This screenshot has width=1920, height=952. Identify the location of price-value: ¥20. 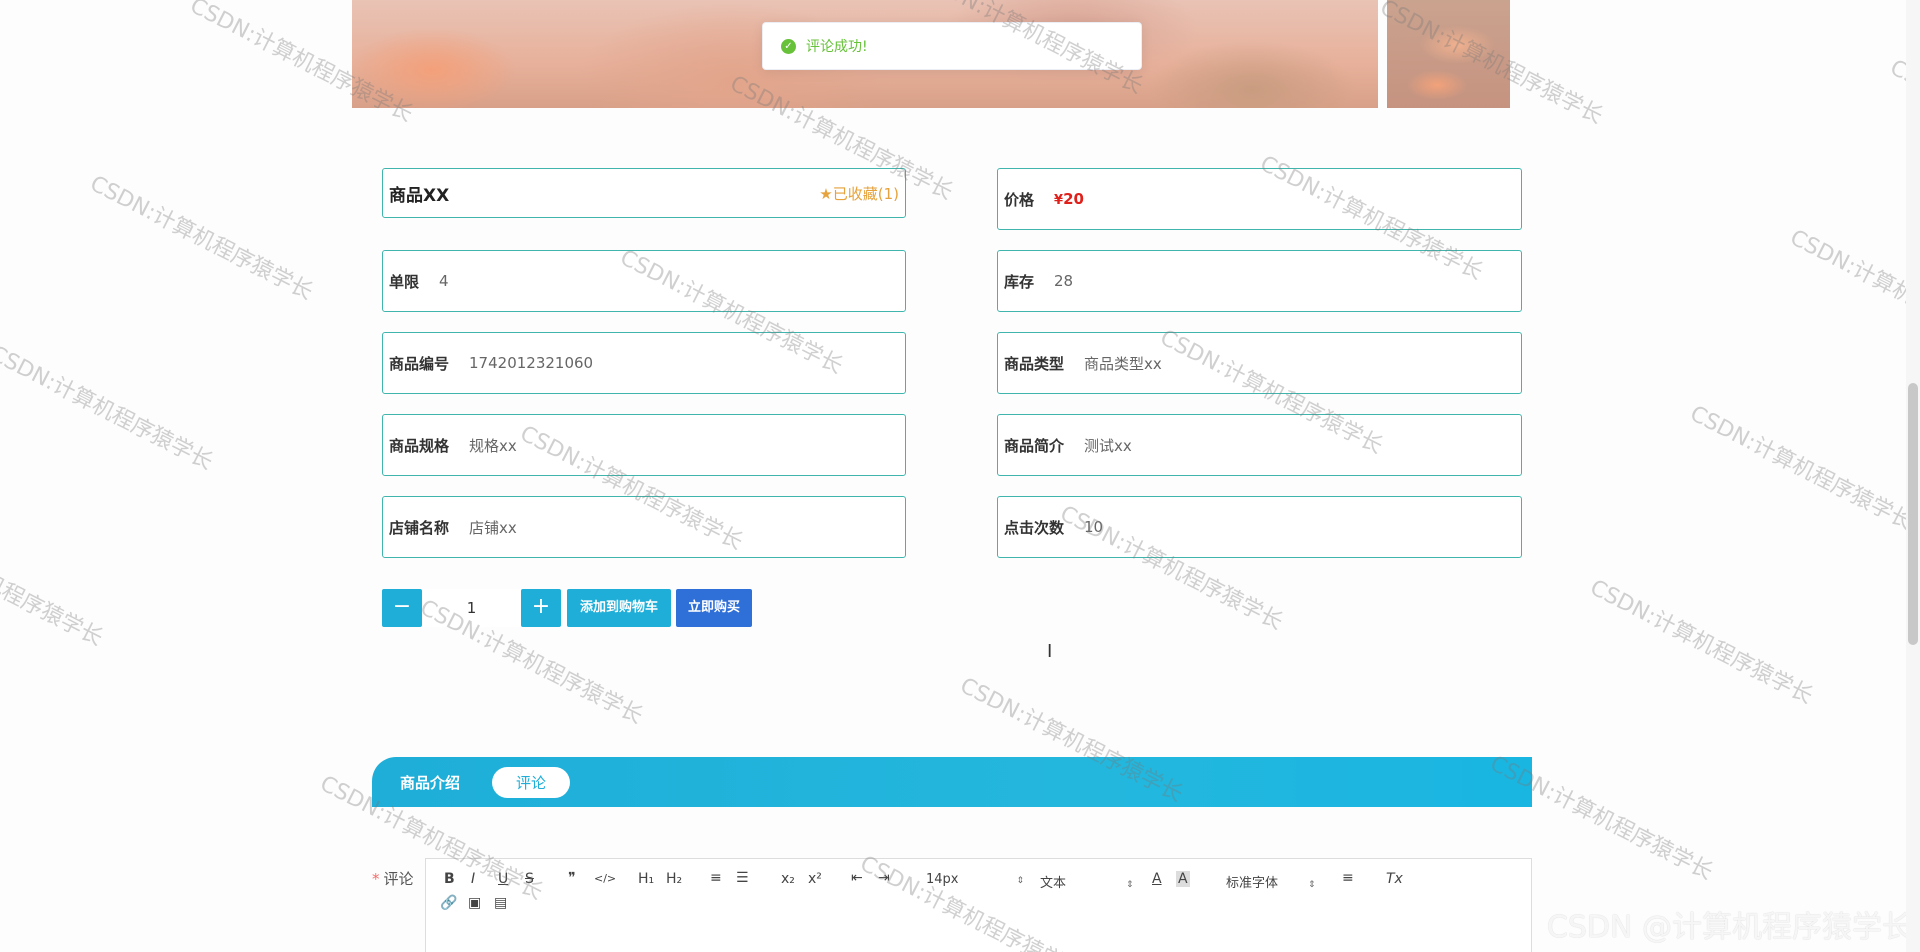
(1069, 199).